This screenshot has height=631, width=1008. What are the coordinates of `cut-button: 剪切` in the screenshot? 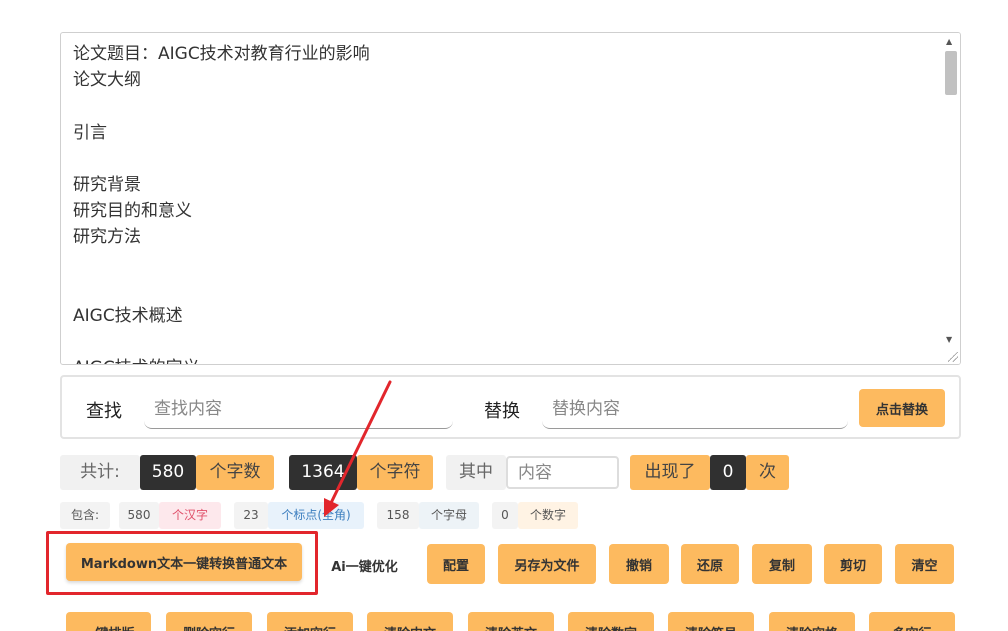 It's located at (853, 564).